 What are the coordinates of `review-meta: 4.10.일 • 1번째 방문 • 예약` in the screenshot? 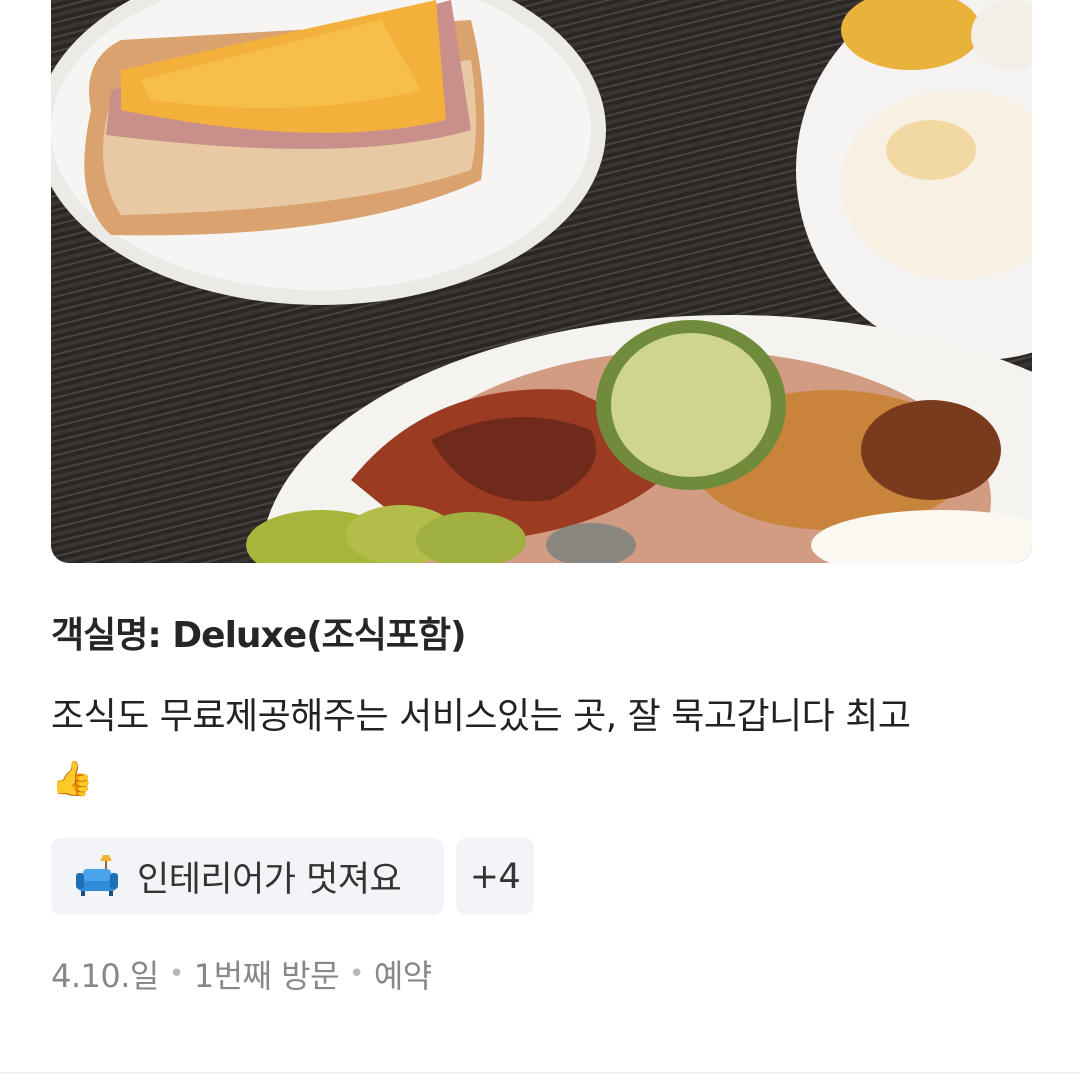 It's located at (241, 974).